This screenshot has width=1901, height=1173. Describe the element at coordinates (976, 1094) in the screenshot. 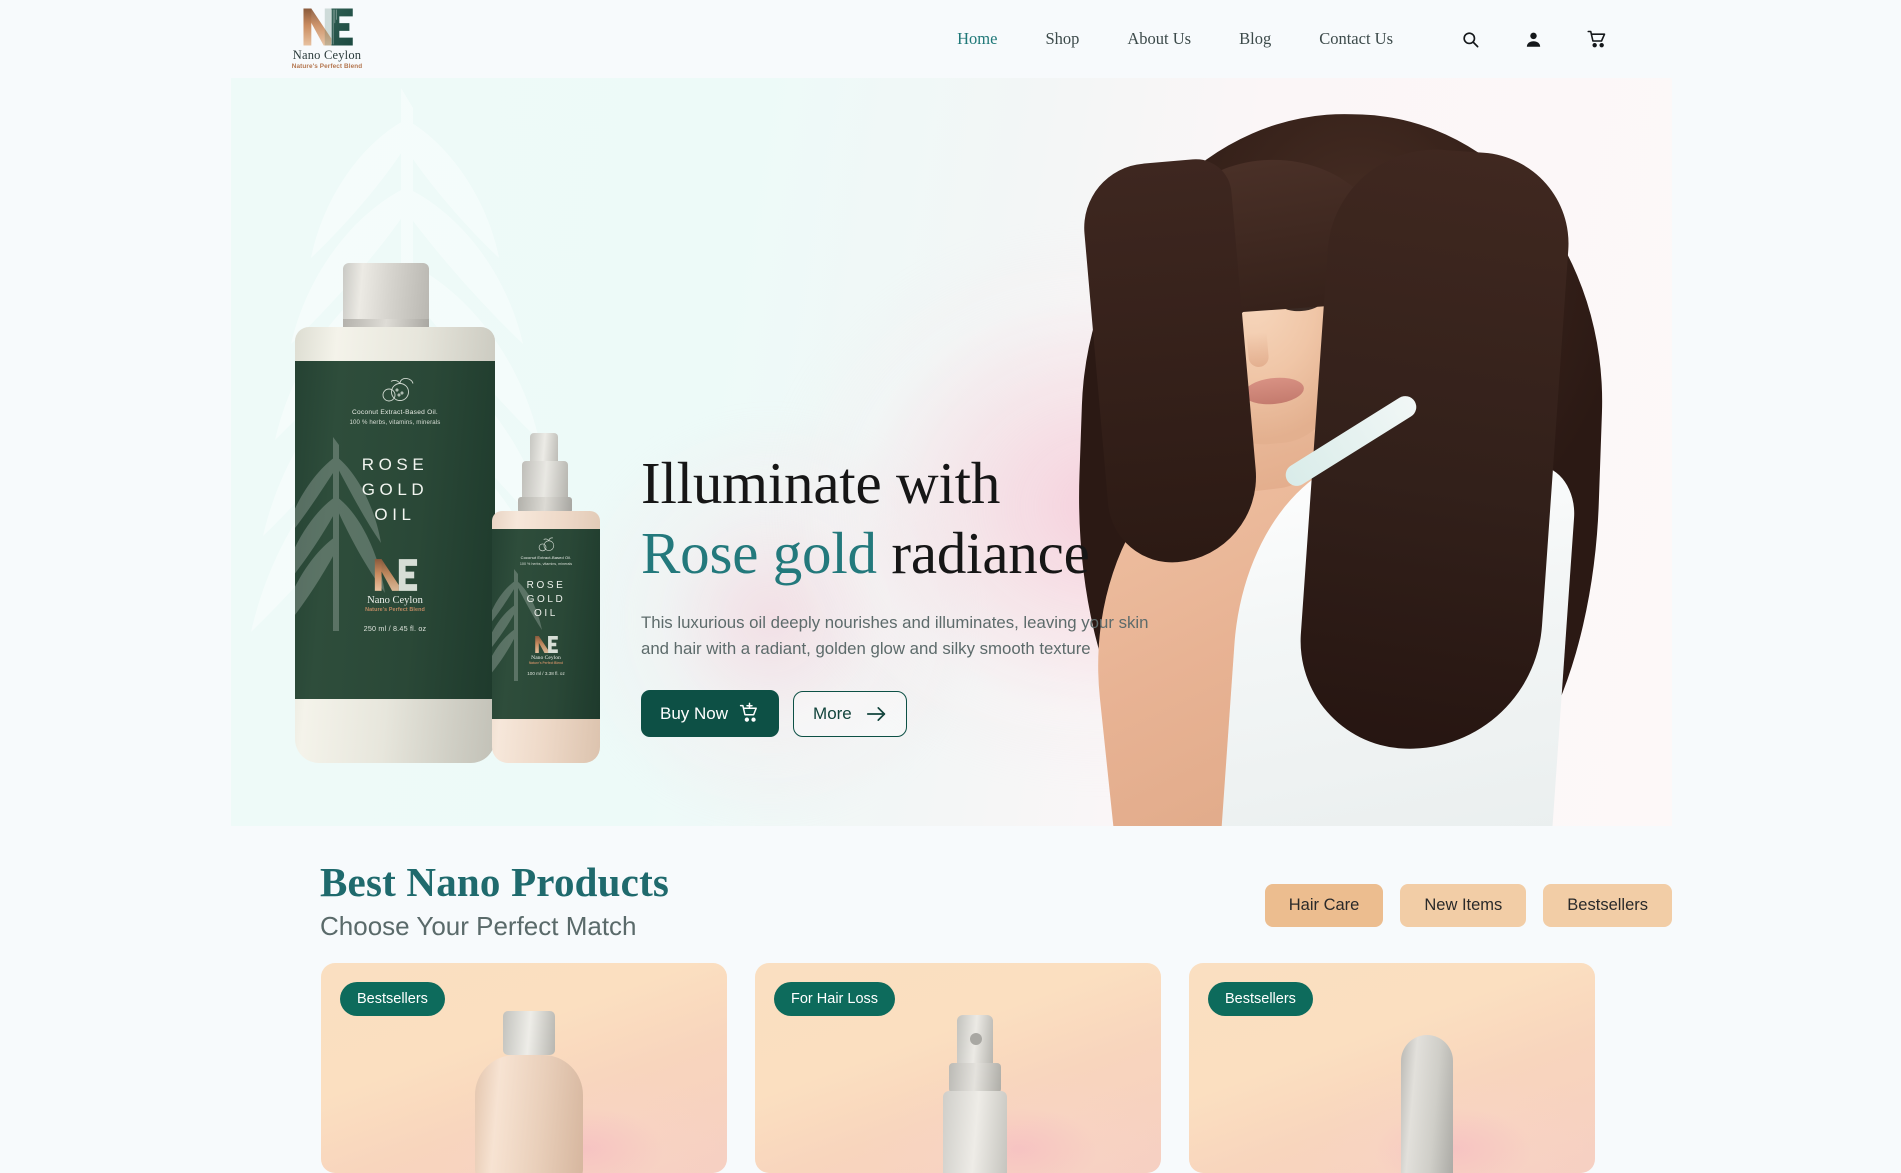

I see `spray-bottle-icon` at that location.